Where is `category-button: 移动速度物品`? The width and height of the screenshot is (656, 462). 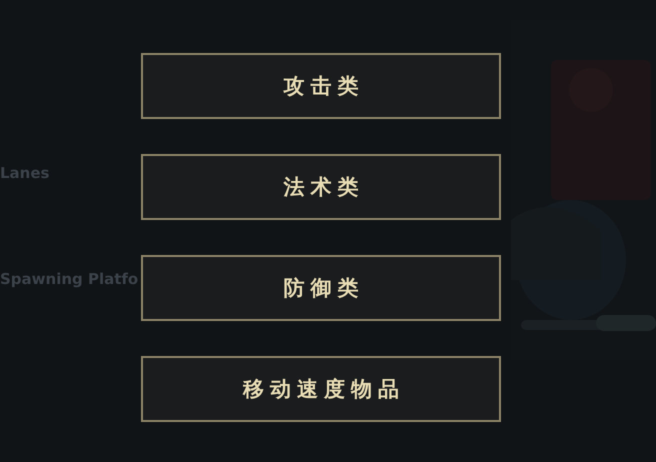
category-button: 移动速度物品 is located at coordinates (321, 389).